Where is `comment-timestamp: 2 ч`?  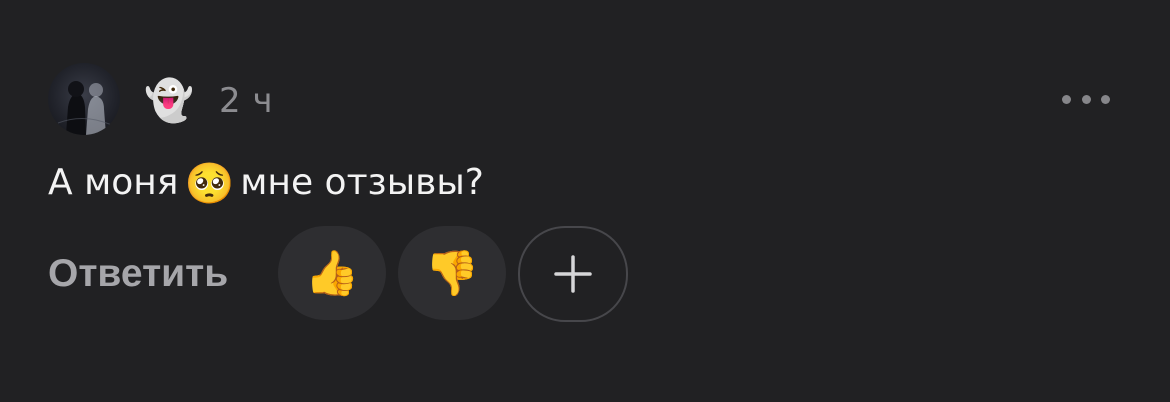
comment-timestamp: 2 ч is located at coordinates (246, 101).